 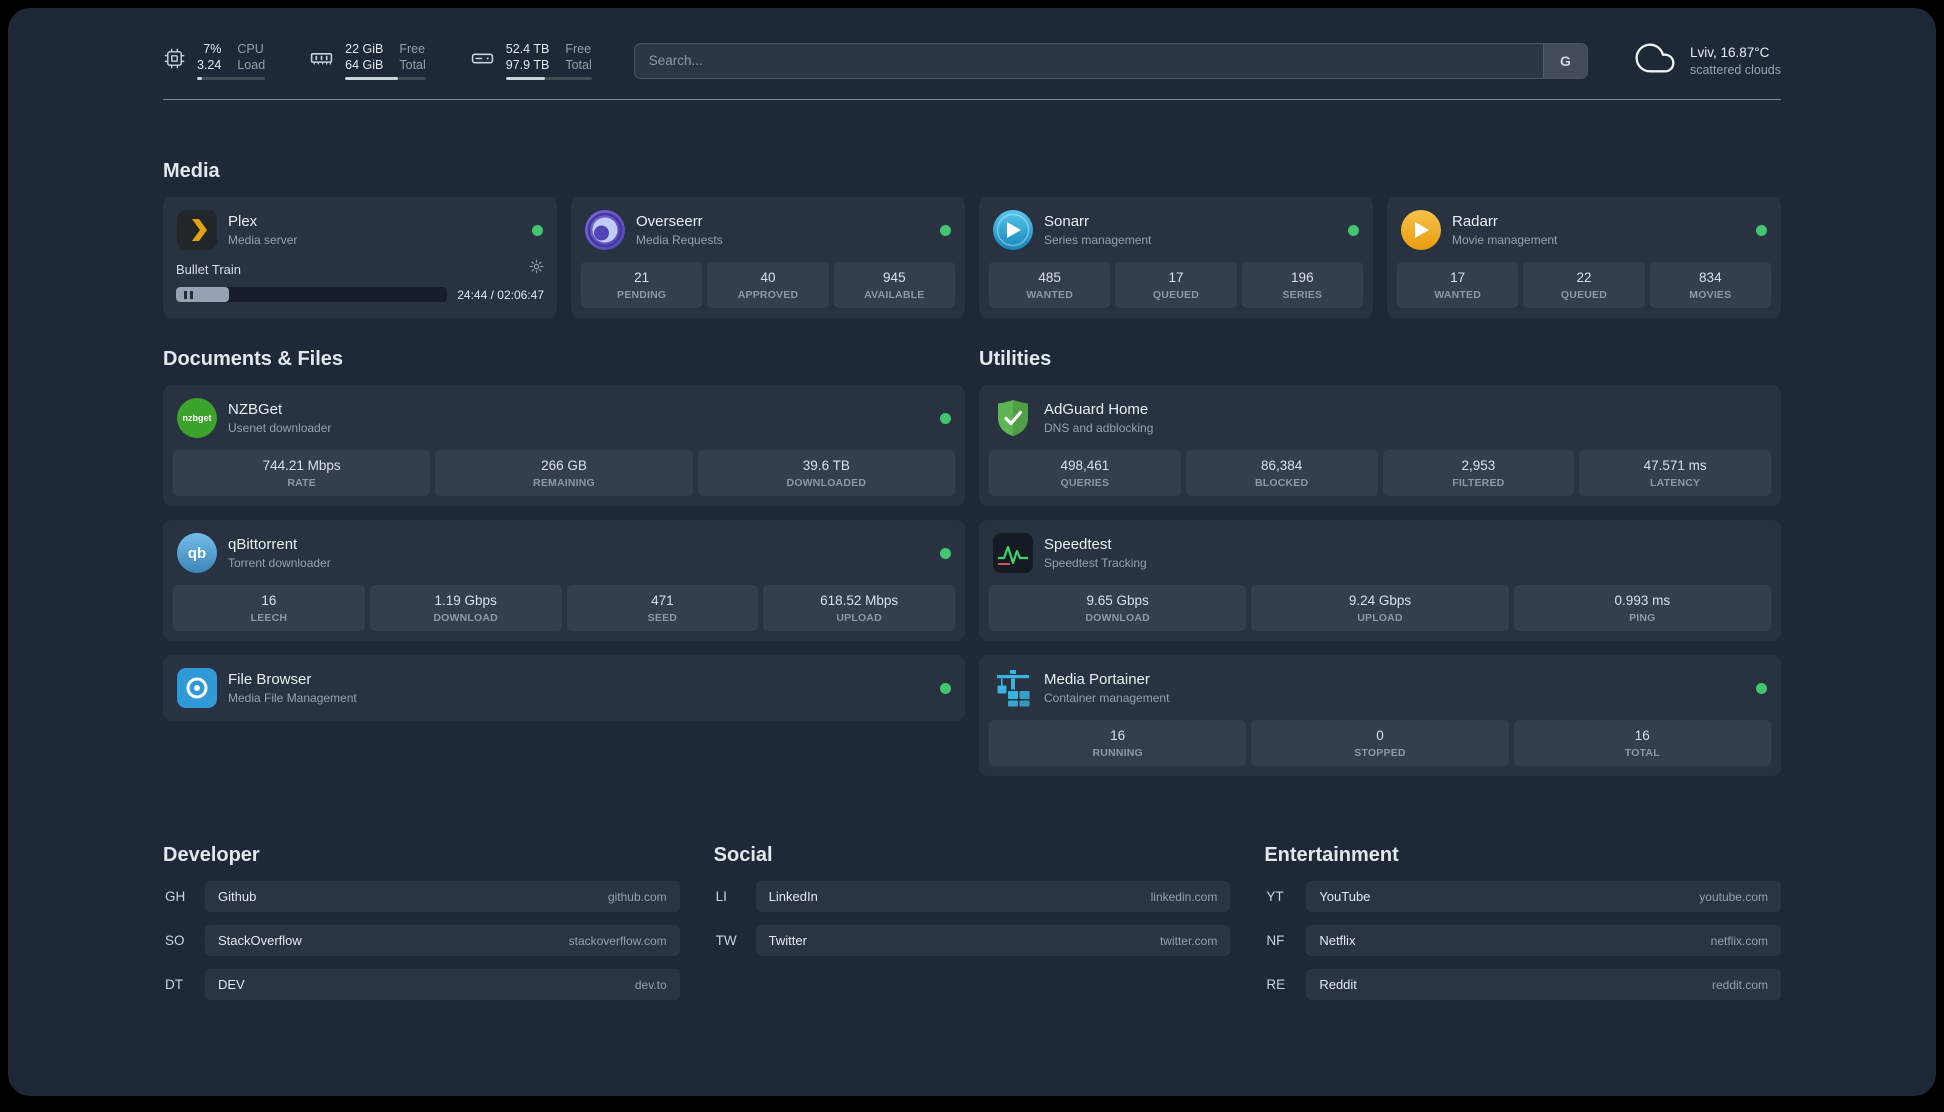 What do you see at coordinates (859, 608) in the screenshot?
I see `stat-upload: 618.52 Mbps UPLOAD` at bounding box center [859, 608].